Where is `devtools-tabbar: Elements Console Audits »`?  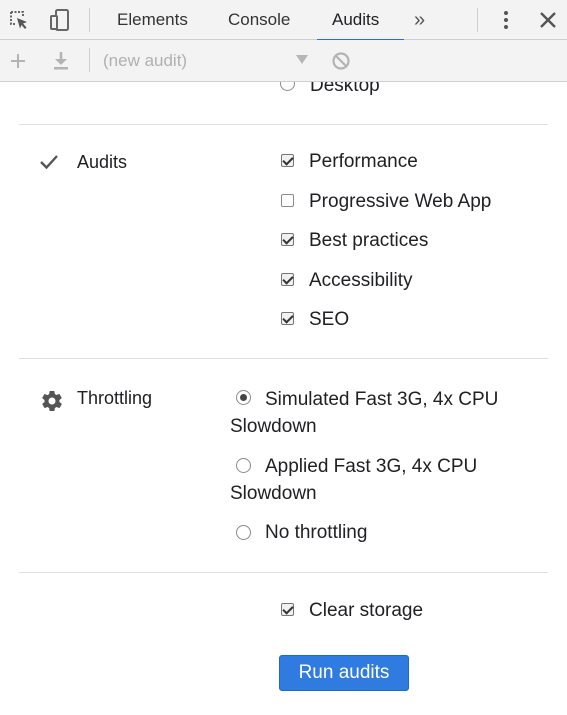 devtools-tabbar: Elements Console Audits » is located at coordinates (283, 20).